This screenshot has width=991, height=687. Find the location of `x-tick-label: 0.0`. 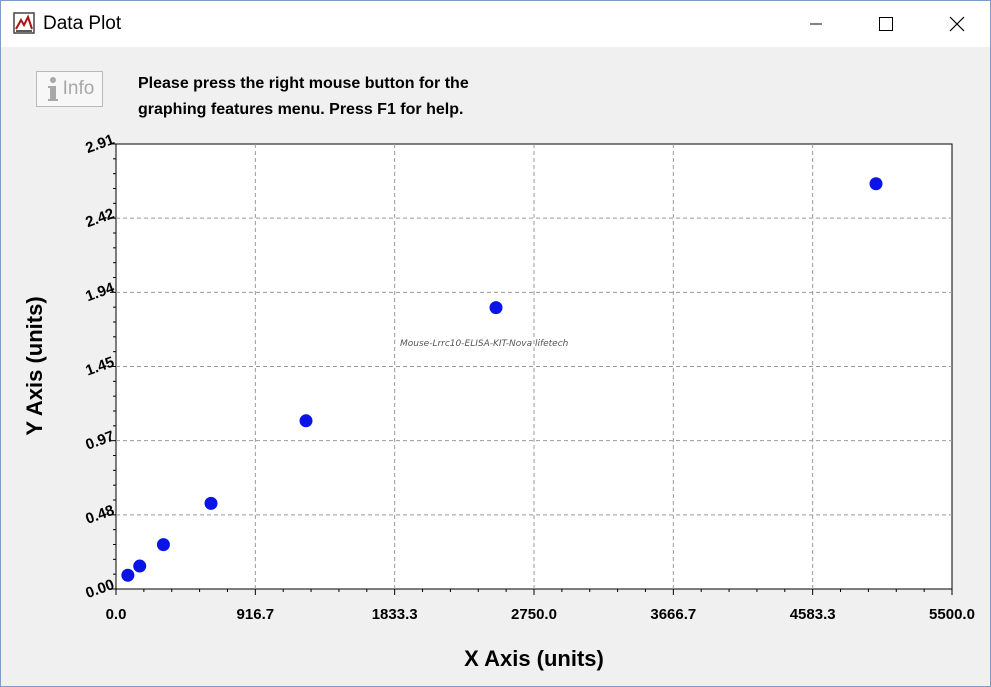

x-tick-label: 0.0 is located at coordinates (116, 614).